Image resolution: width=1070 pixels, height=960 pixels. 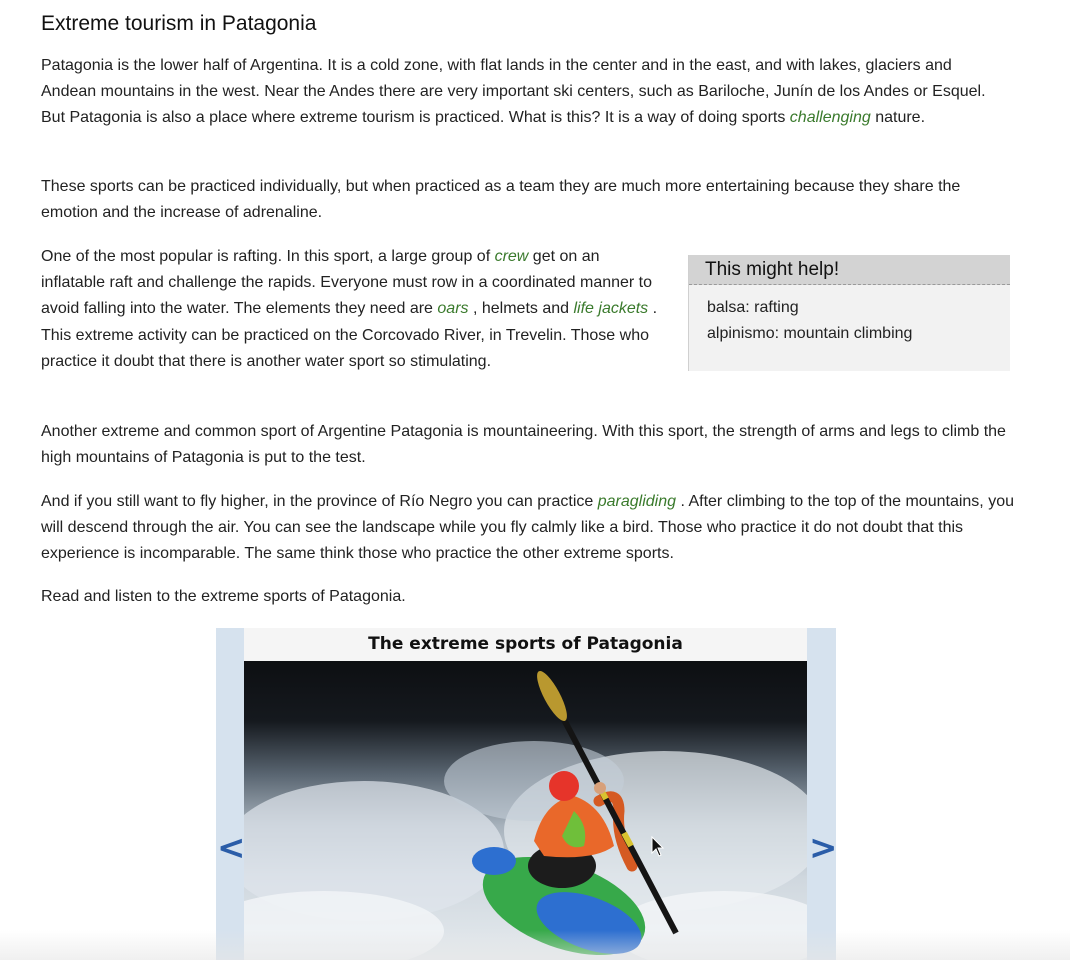 I want to click on paragraph-text: nature., so click(x=898, y=118).